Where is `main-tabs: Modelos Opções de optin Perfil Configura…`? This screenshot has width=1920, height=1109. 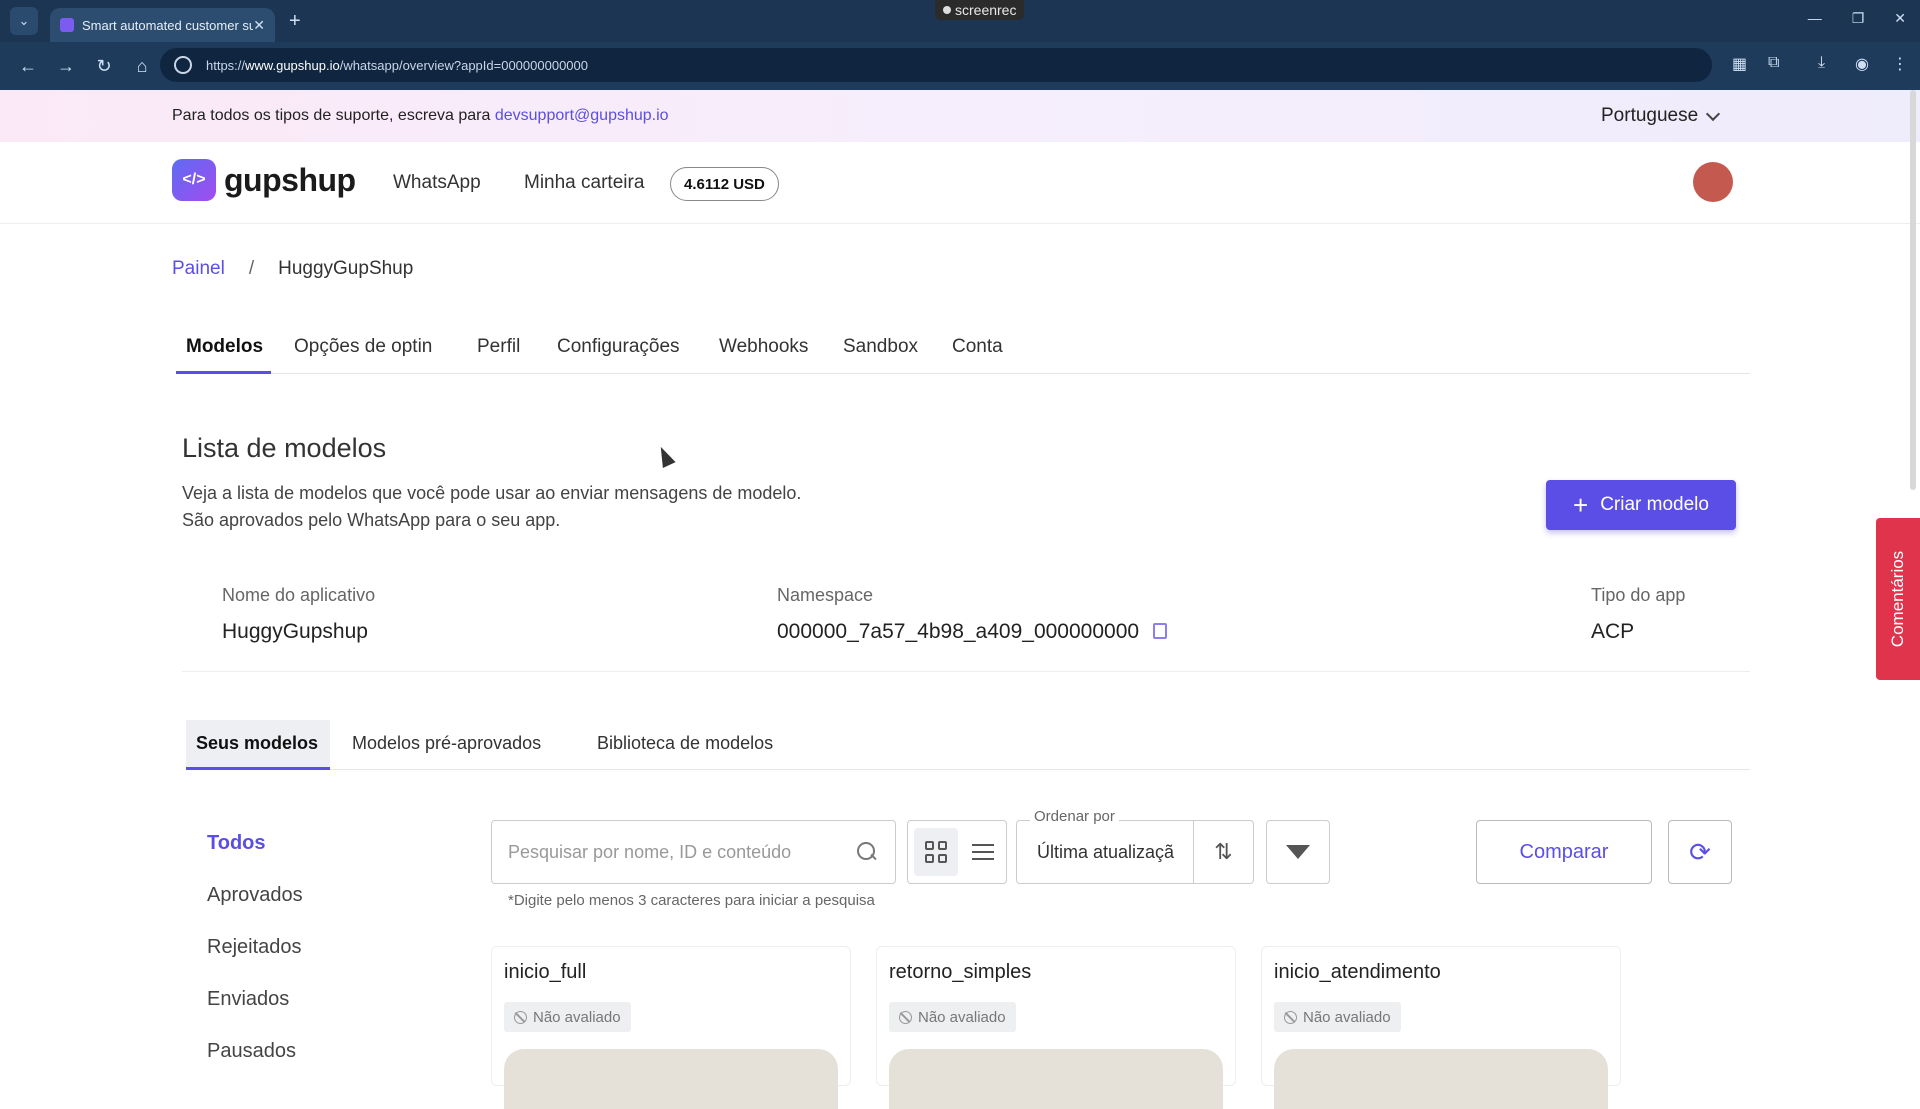
main-tabs: Modelos Opções de optin Perfil Configura… is located at coordinates (963, 350).